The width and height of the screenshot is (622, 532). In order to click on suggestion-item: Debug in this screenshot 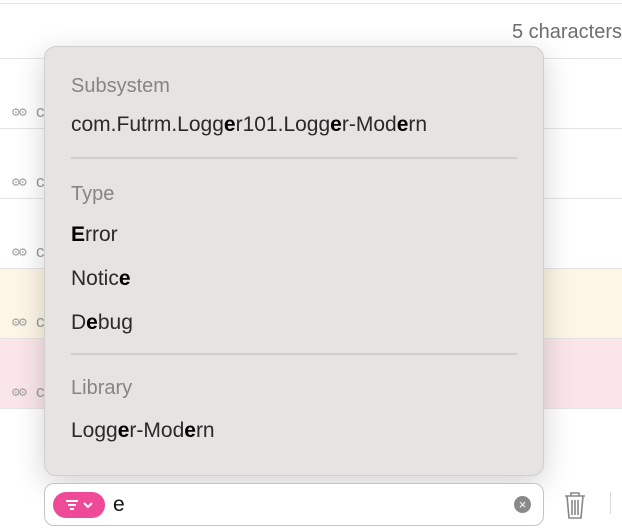, I will do `click(102, 323)`.